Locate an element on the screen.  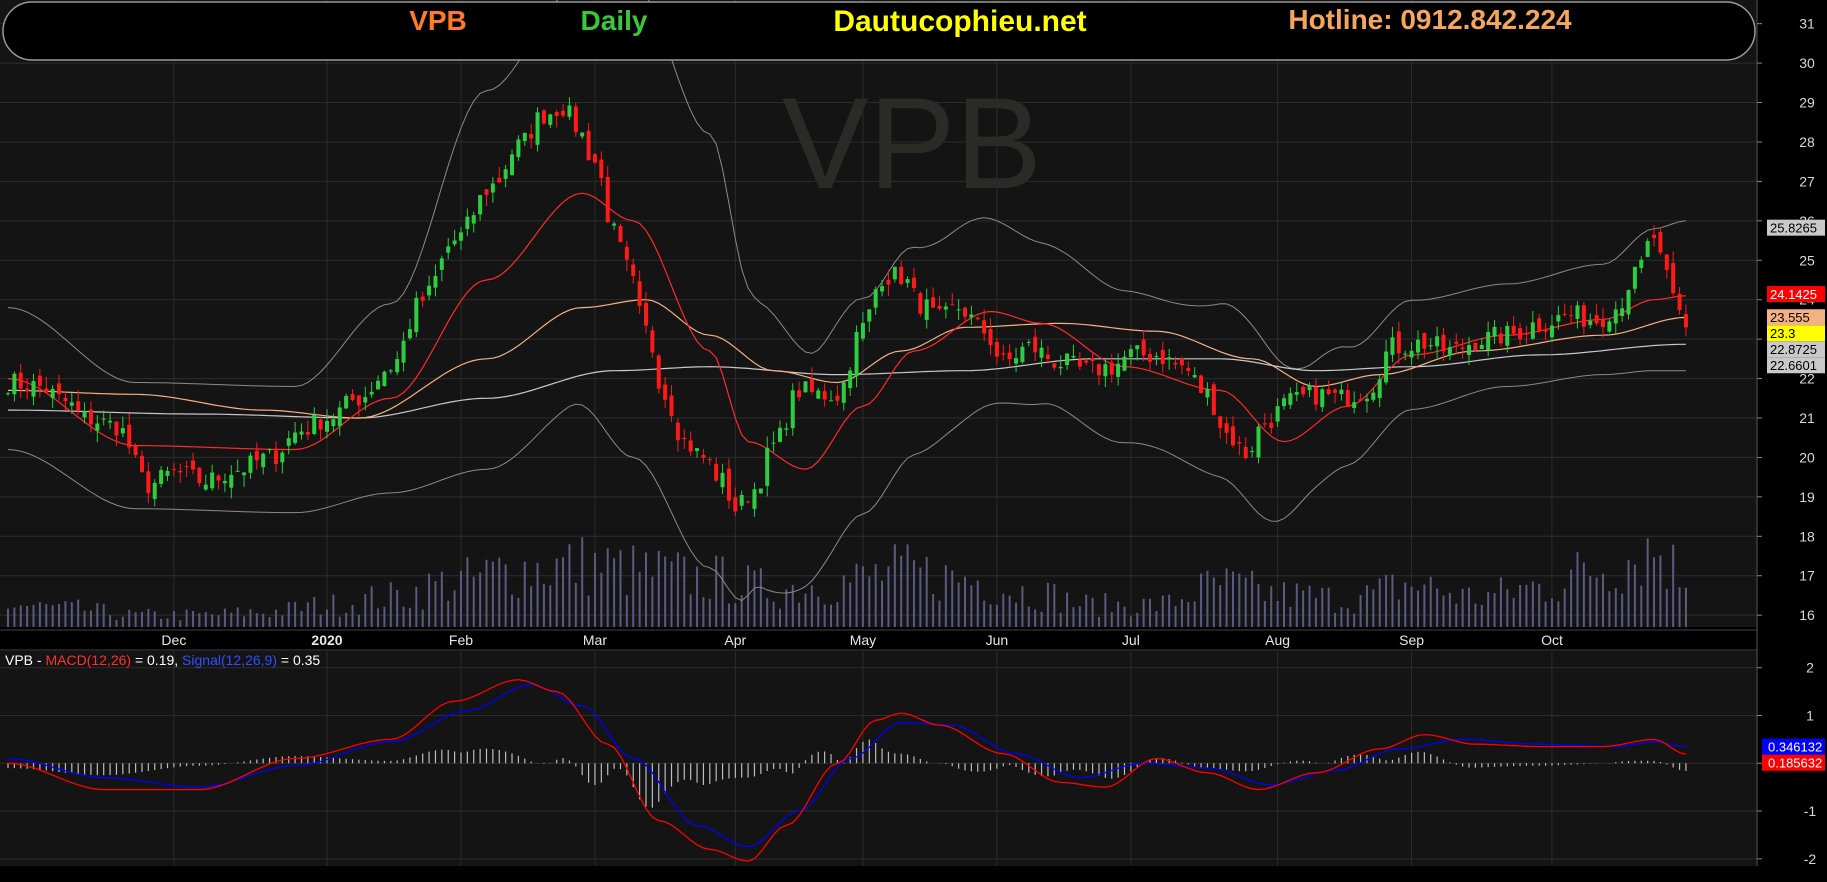
price-badge-label: 23.555 is located at coordinates (1790, 317).